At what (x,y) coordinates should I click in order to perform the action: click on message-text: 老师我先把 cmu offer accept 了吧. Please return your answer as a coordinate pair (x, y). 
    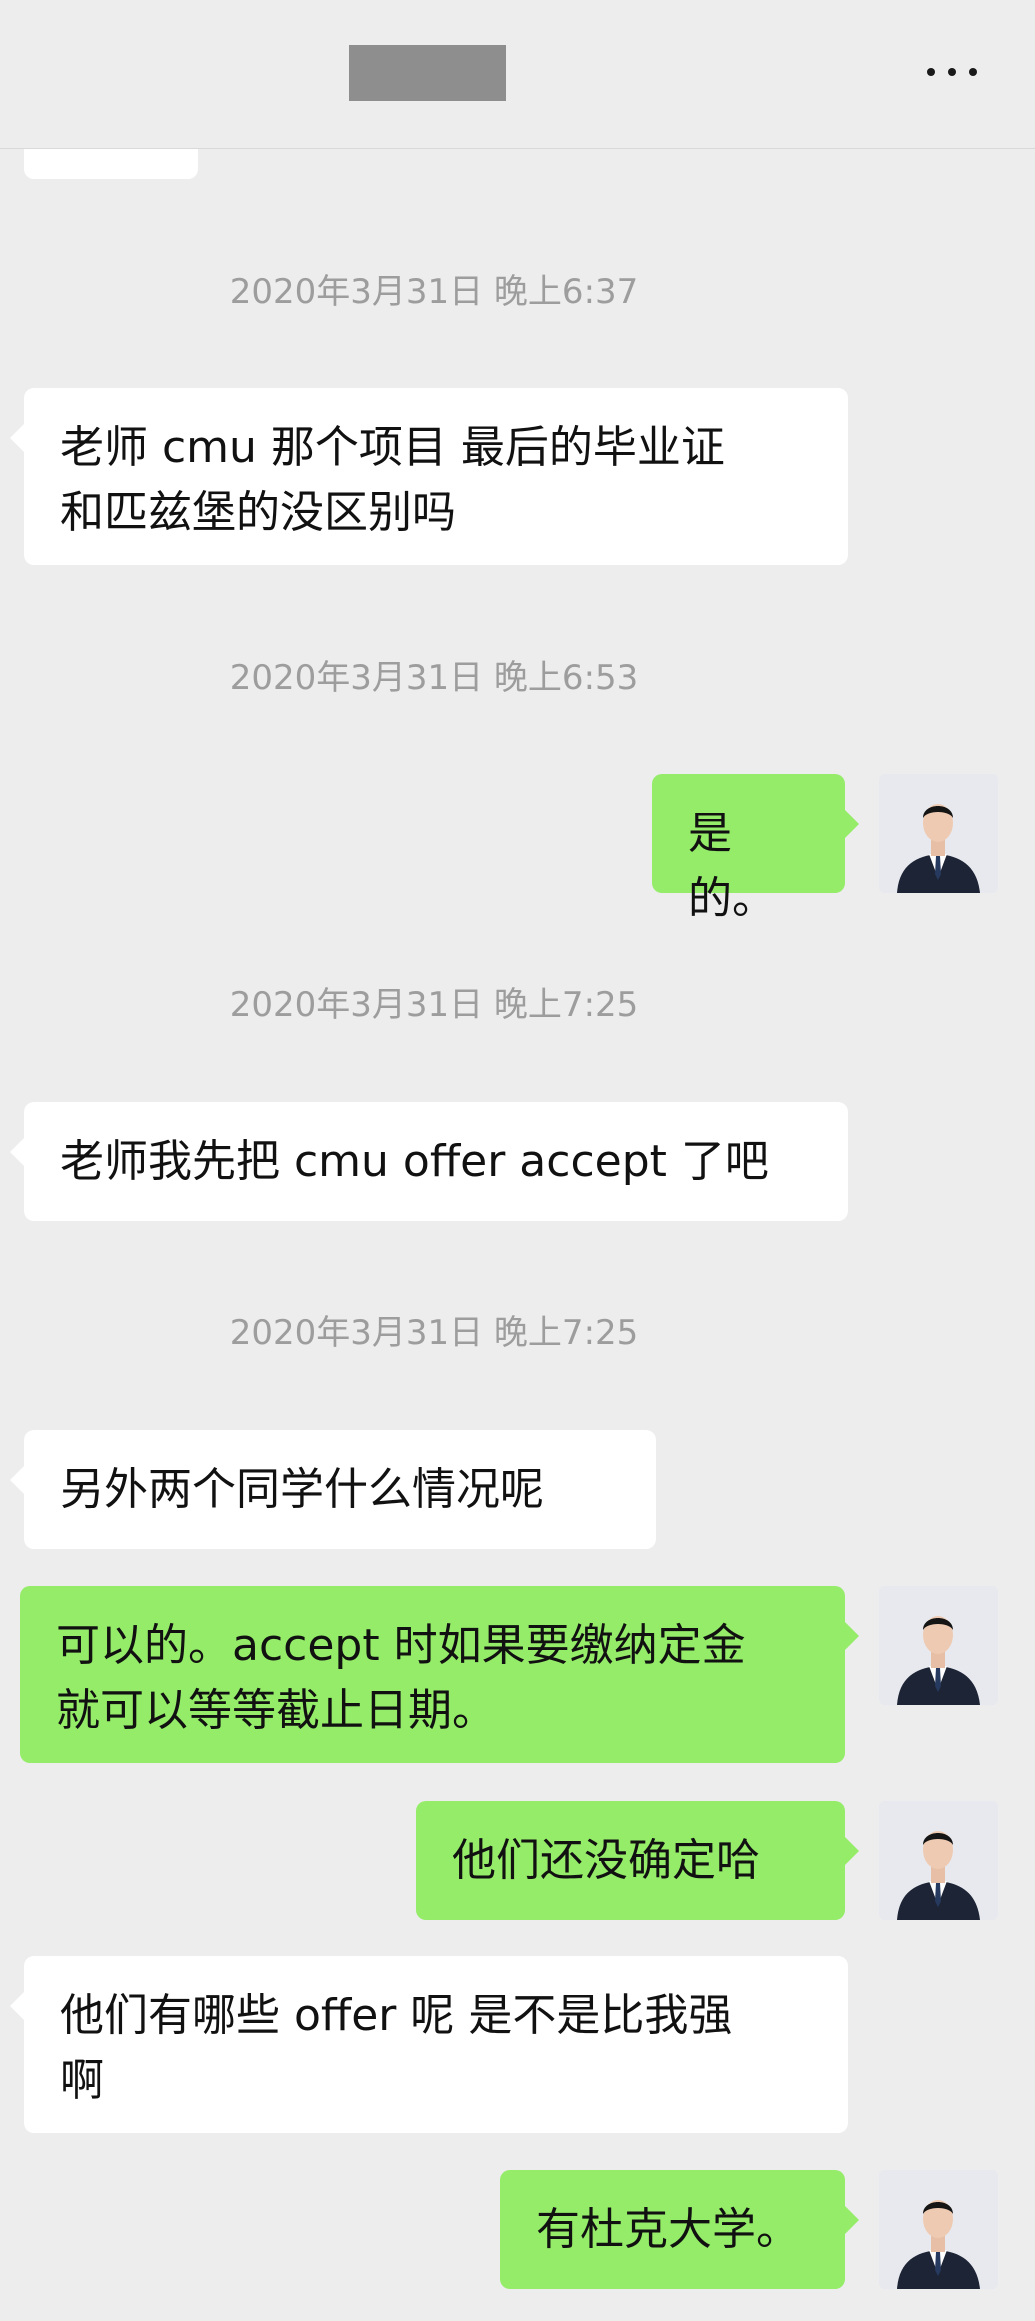
    Looking at the image, I should click on (414, 1161).